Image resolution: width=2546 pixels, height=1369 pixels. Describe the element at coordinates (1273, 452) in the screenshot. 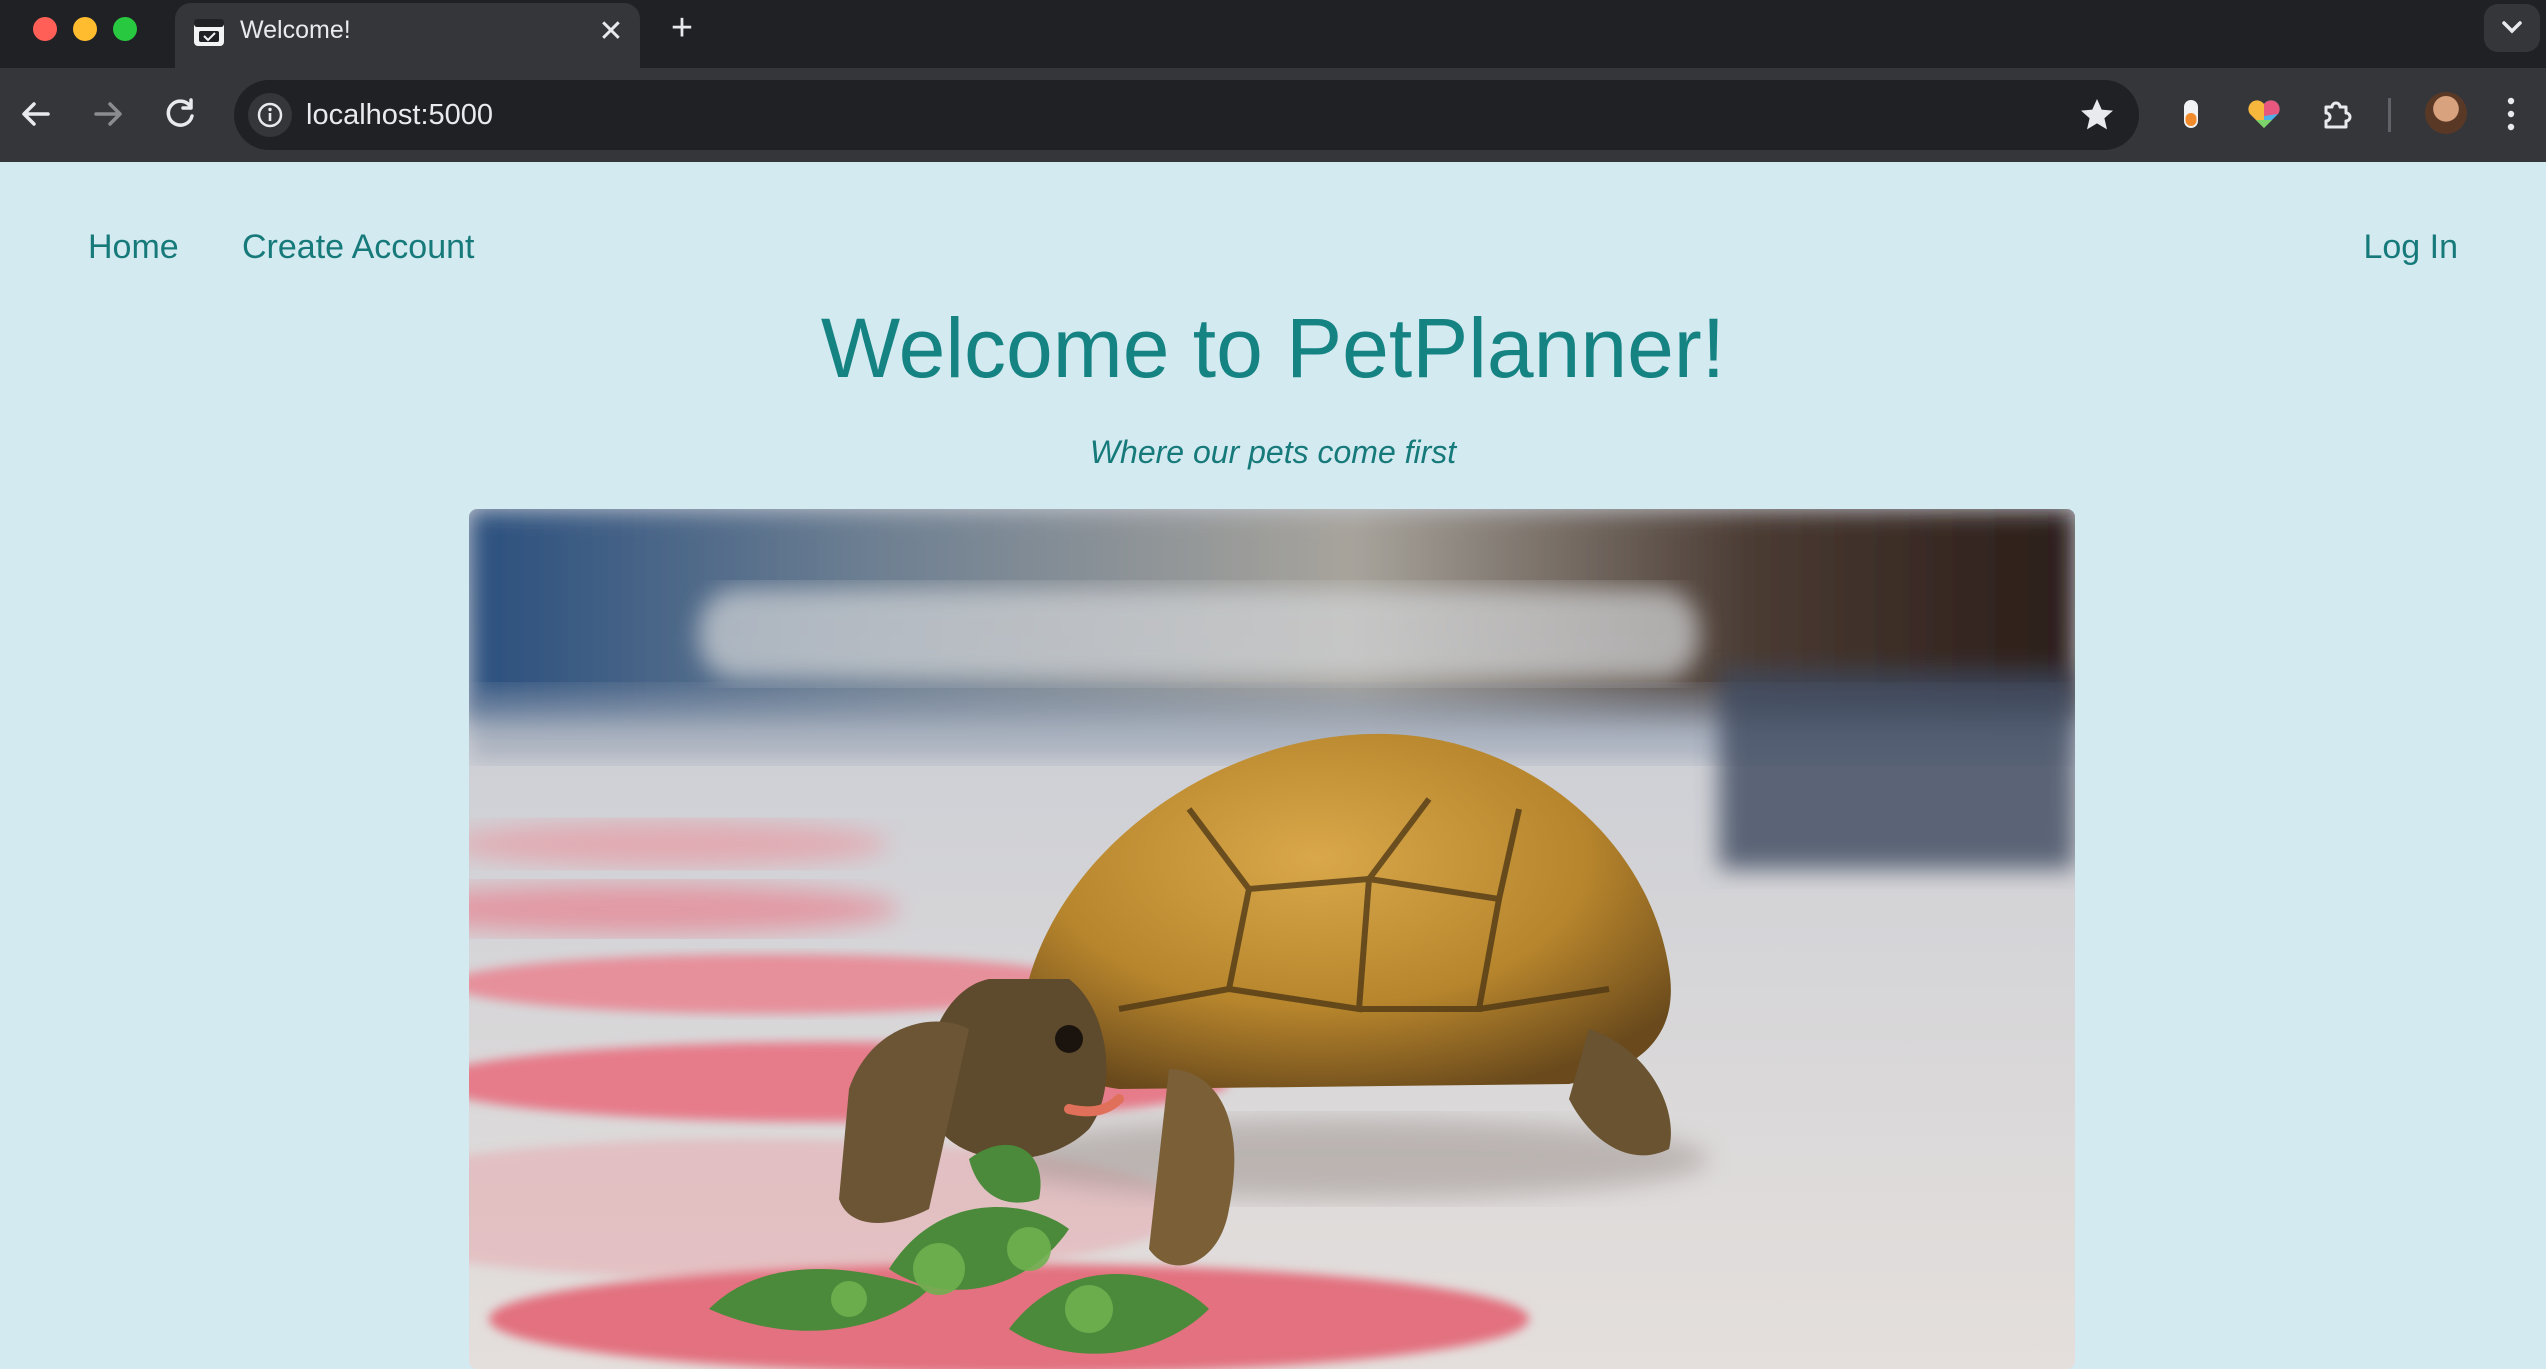

I see `page-tagline: Where our pets come first` at that location.